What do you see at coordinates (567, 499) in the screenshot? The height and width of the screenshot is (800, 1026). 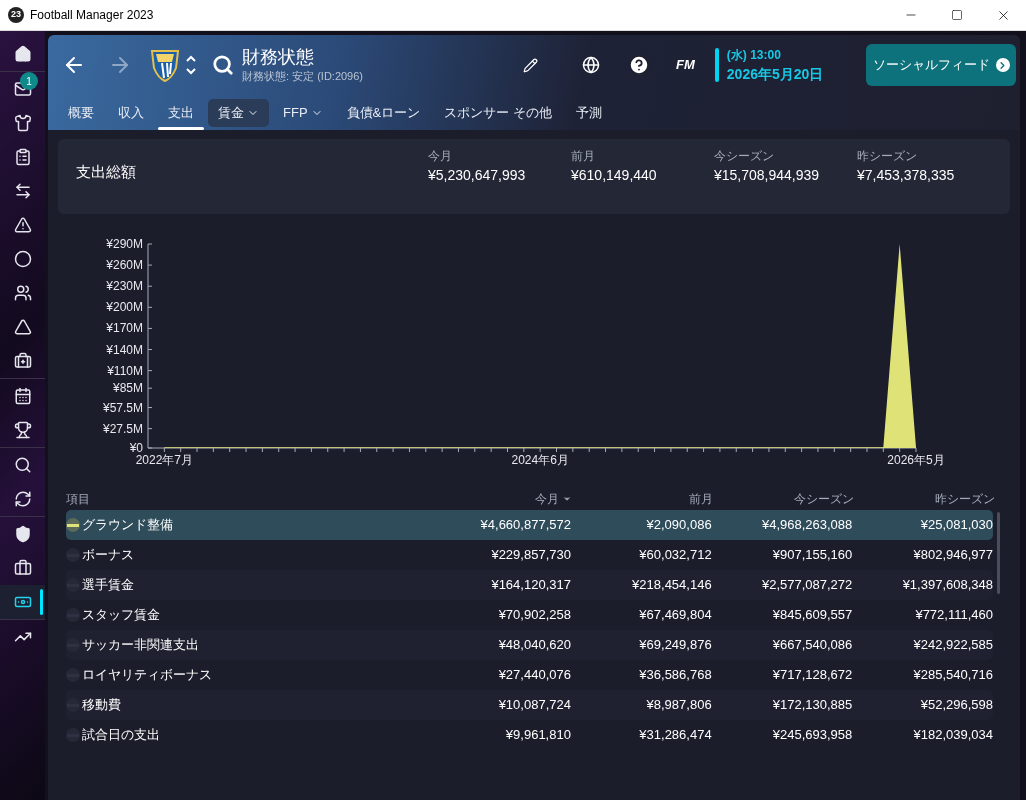 I see `sort-caret-icon` at bounding box center [567, 499].